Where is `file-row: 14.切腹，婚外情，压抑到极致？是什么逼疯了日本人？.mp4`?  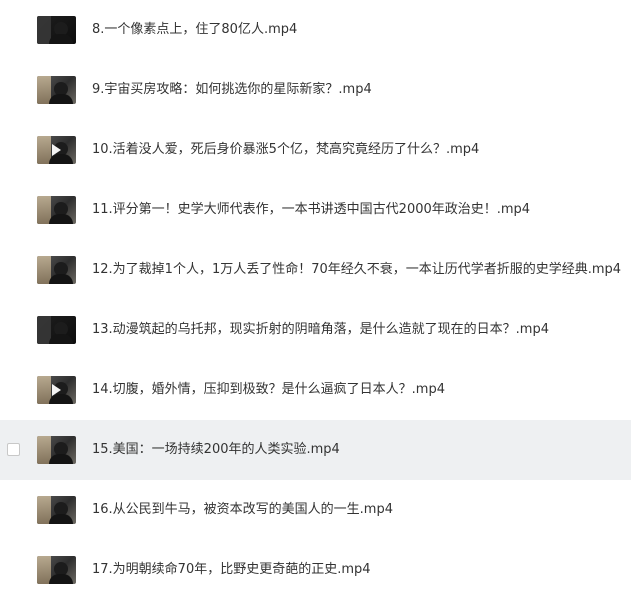 file-row: 14.切腹，婚外情，压抑到极致？是什么逼疯了日本人？.mp4 is located at coordinates (315, 390).